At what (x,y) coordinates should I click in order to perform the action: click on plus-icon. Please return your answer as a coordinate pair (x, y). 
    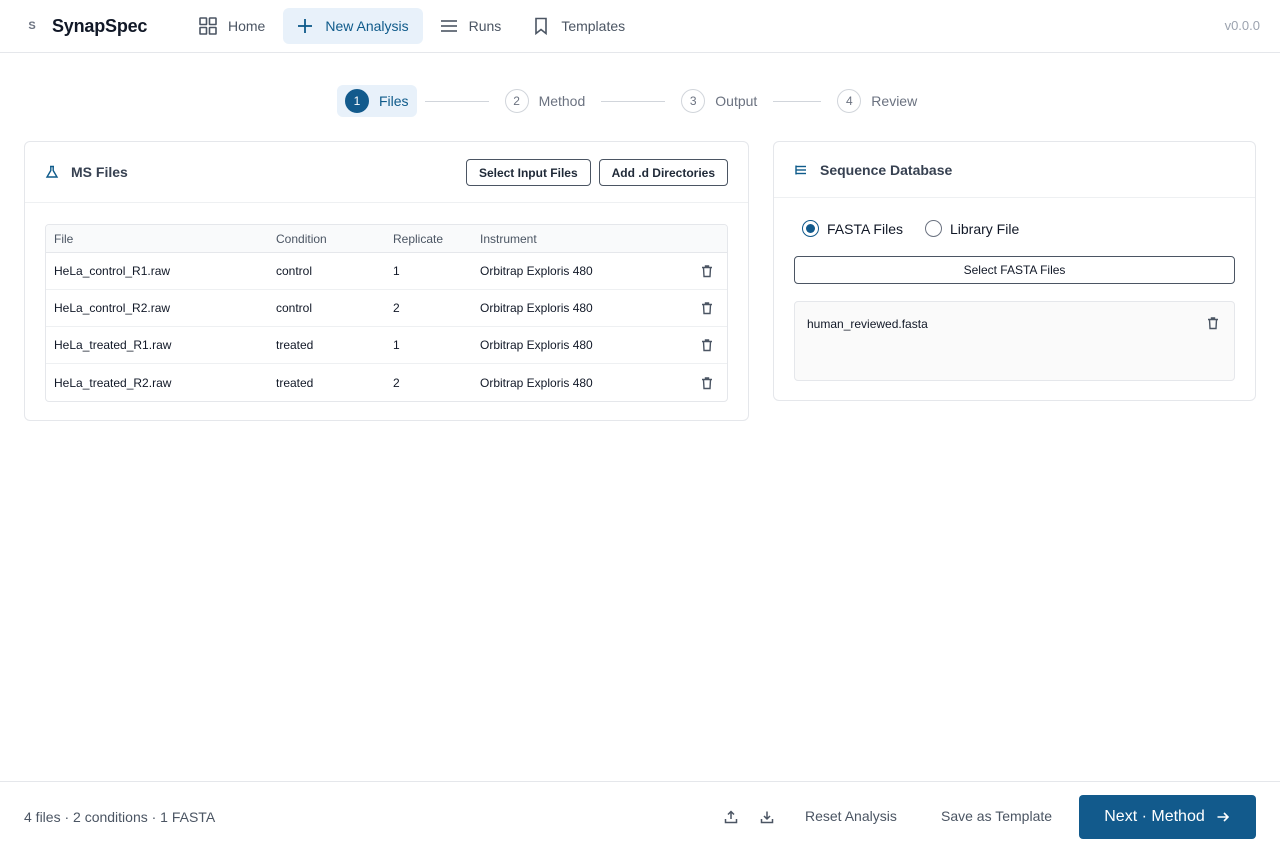
    Looking at the image, I should click on (305, 26).